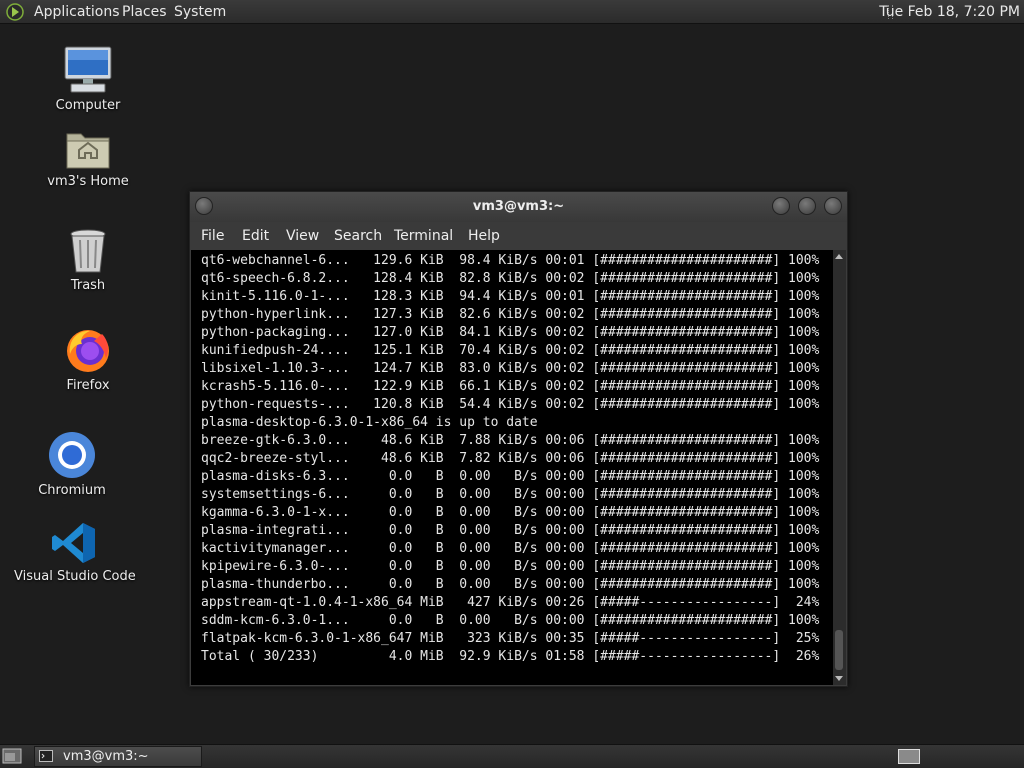  I want to click on firefox-icon, so click(88, 351).